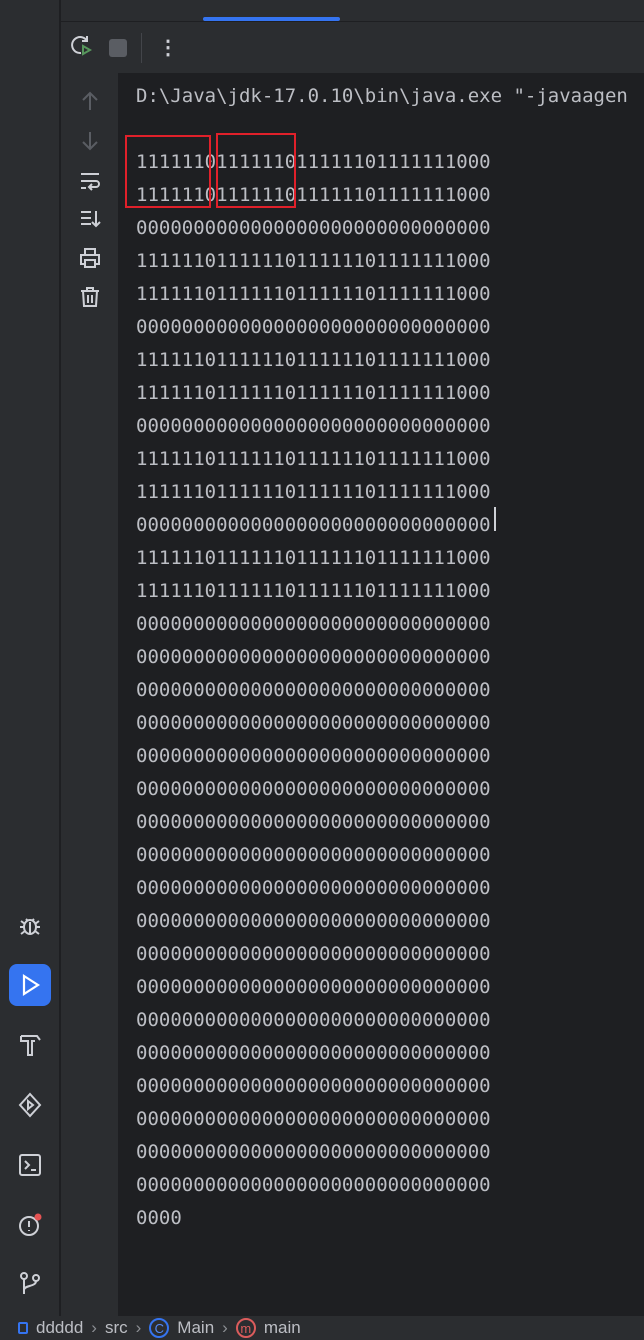  Describe the element at coordinates (30, 658) in the screenshot. I see `tool-window-strip` at that location.